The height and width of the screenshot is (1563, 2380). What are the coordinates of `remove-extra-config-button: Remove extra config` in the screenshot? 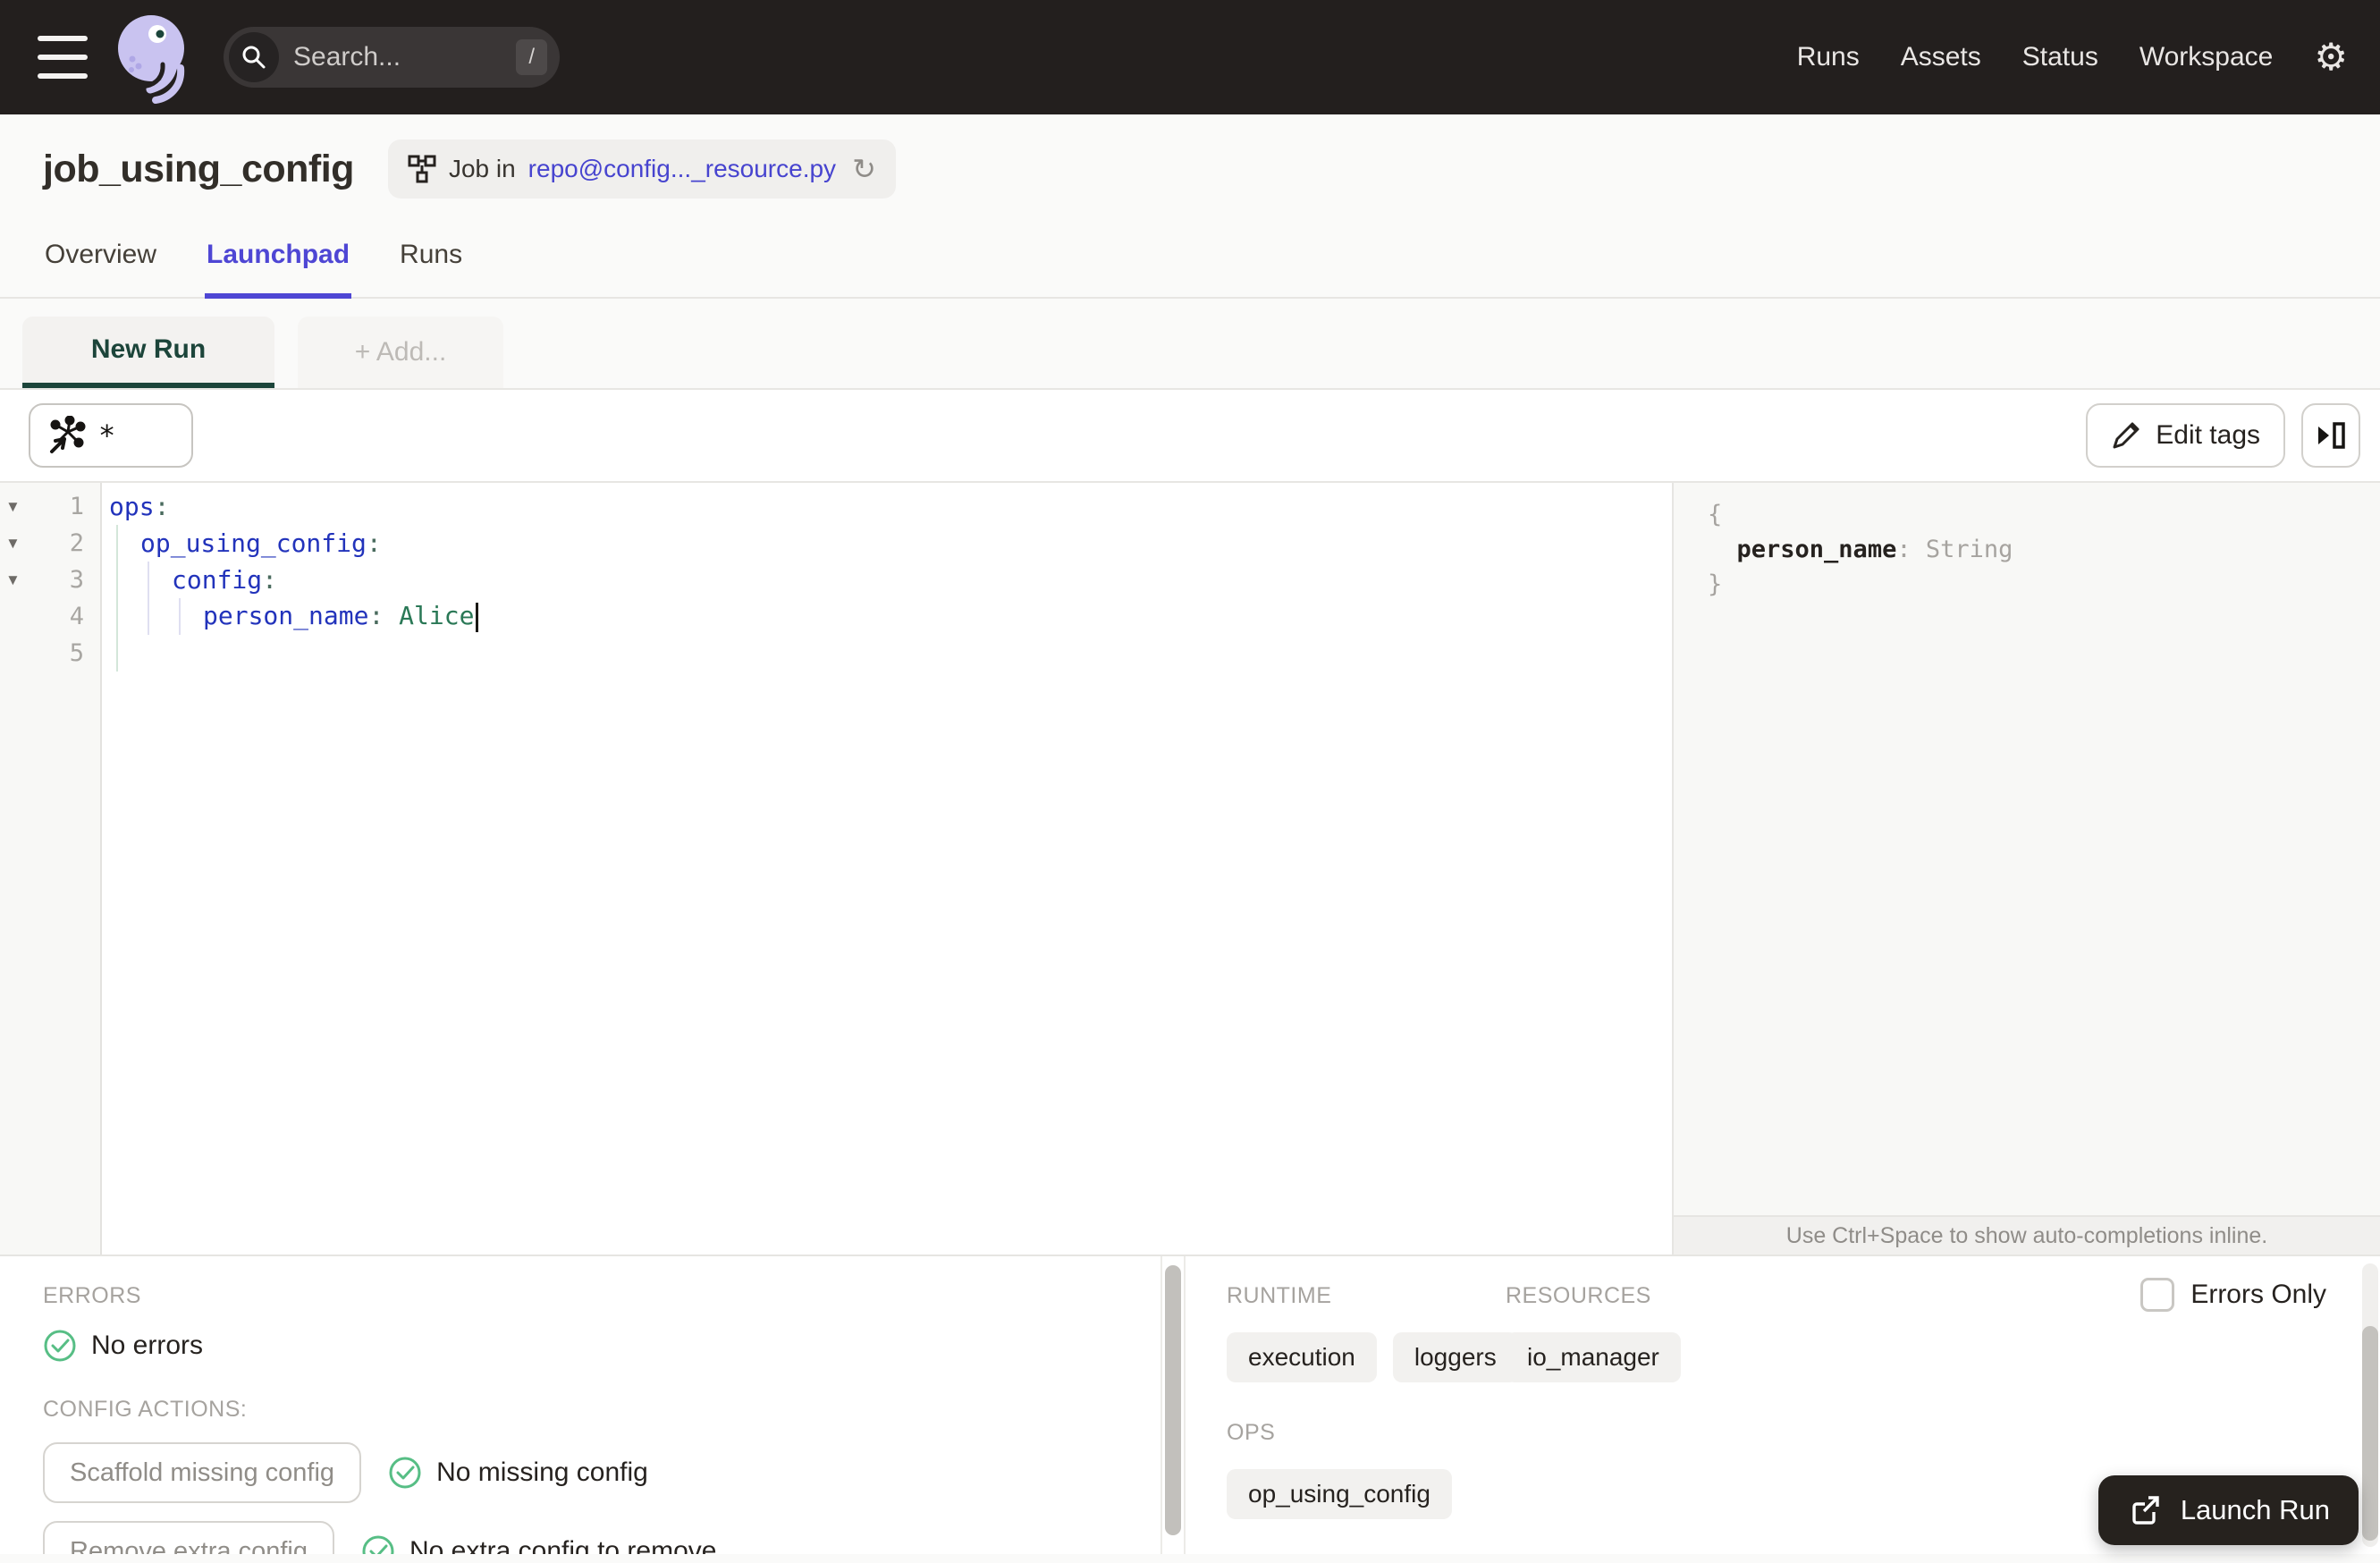 It's located at (188, 1537).